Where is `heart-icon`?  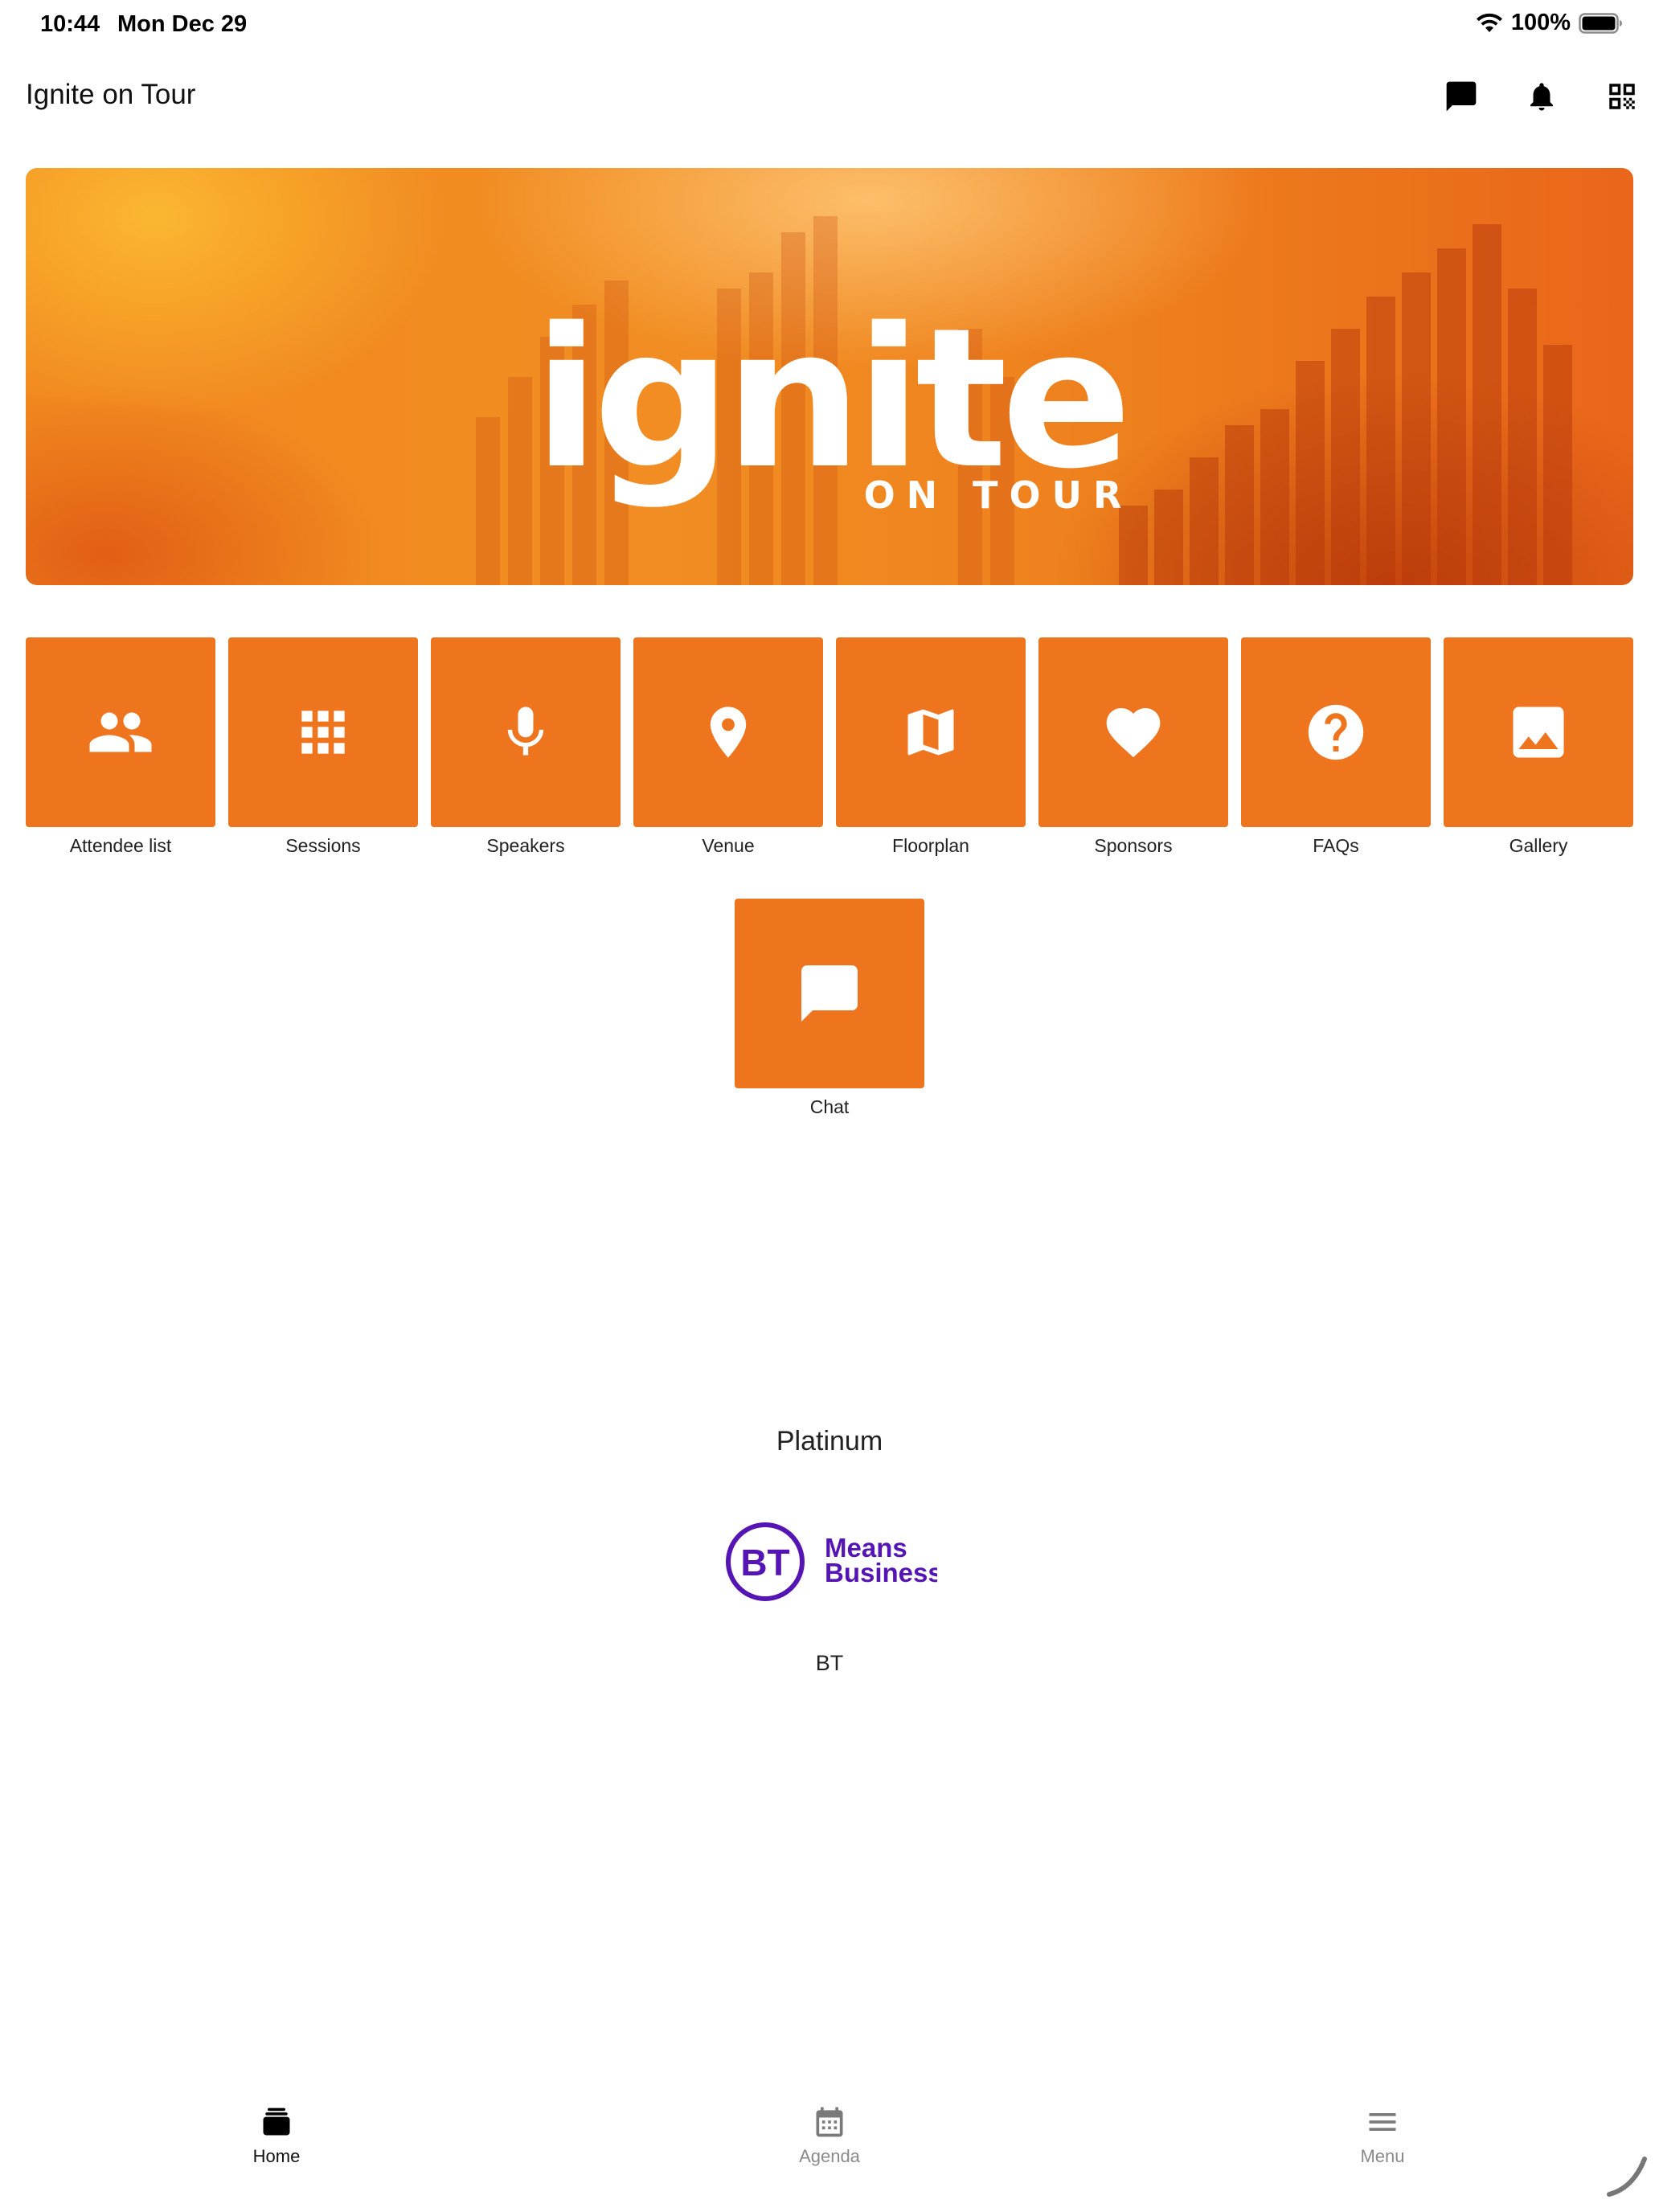 heart-icon is located at coordinates (1133, 733).